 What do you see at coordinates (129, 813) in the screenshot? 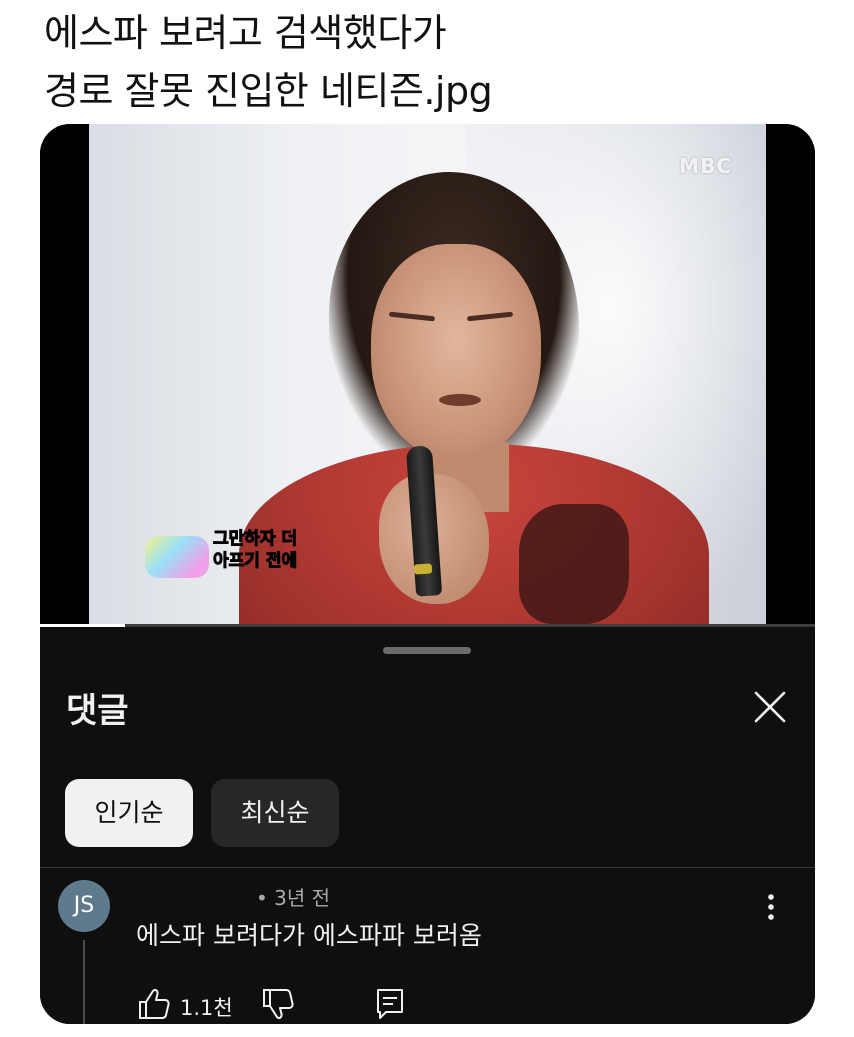
I see `sort-chip-top: 인기순` at bounding box center [129, 813].